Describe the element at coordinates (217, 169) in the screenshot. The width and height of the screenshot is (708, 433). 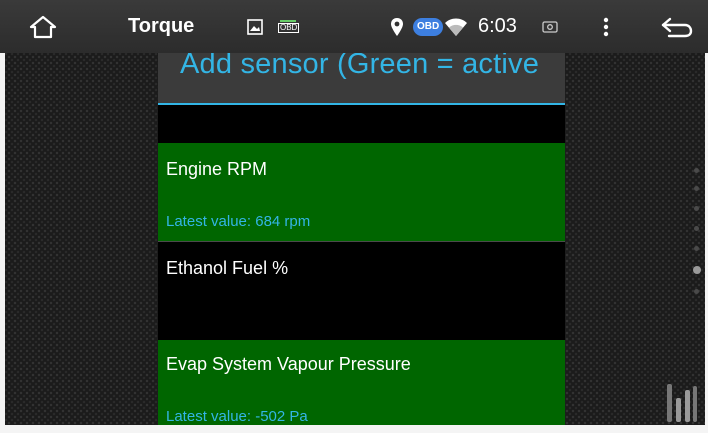
I see `sensor-name: Engine RPM` at that location.